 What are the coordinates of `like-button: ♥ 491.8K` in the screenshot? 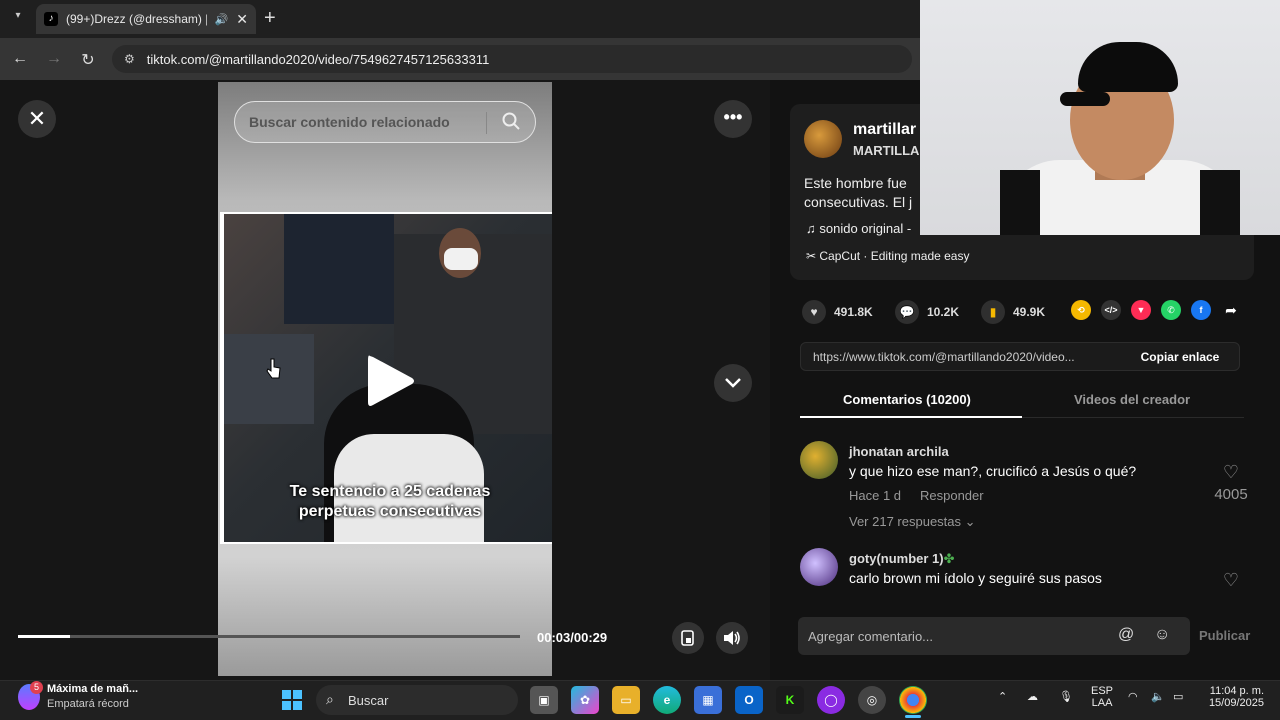 It's located at (837, 312).